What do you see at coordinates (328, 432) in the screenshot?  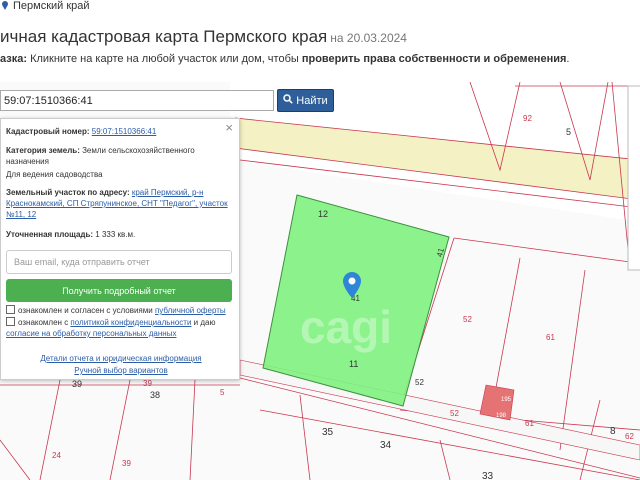 I see `map-label: 35` at bounding box center [328, 432].